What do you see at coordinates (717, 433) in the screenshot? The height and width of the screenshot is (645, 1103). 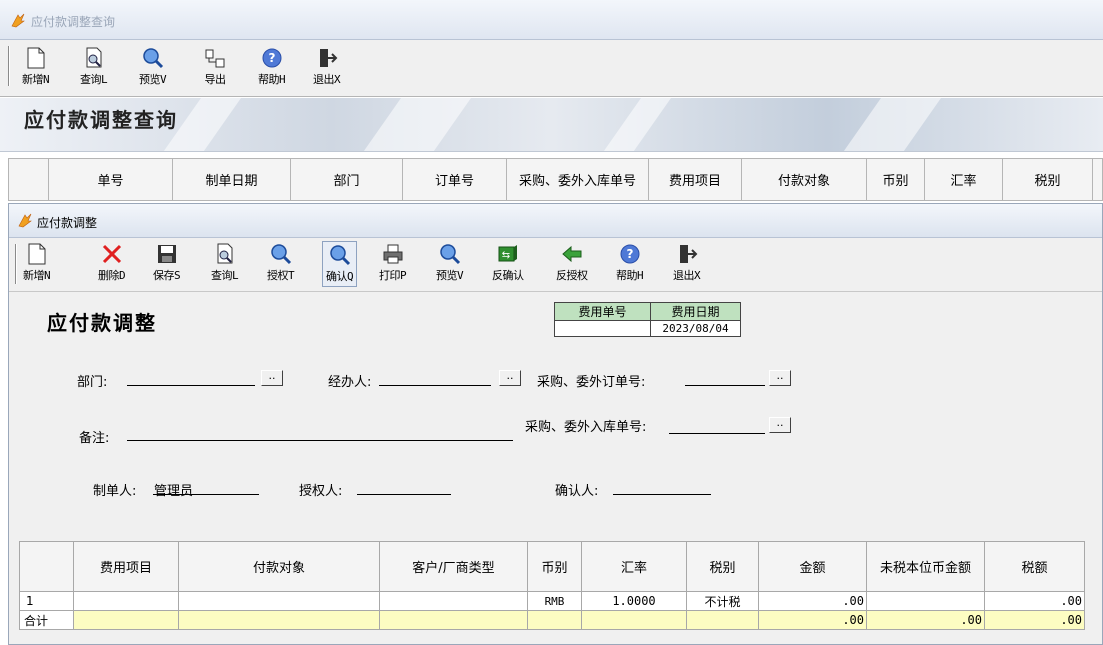 I see `inbound-no-field` at bounding box center [717, 433].